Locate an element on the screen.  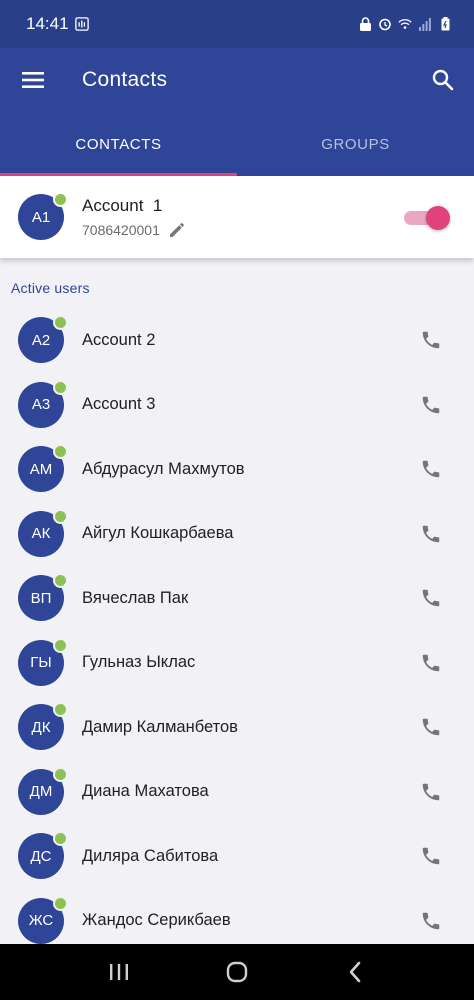
avatar: ДМ is located at coordinates (43, 790).